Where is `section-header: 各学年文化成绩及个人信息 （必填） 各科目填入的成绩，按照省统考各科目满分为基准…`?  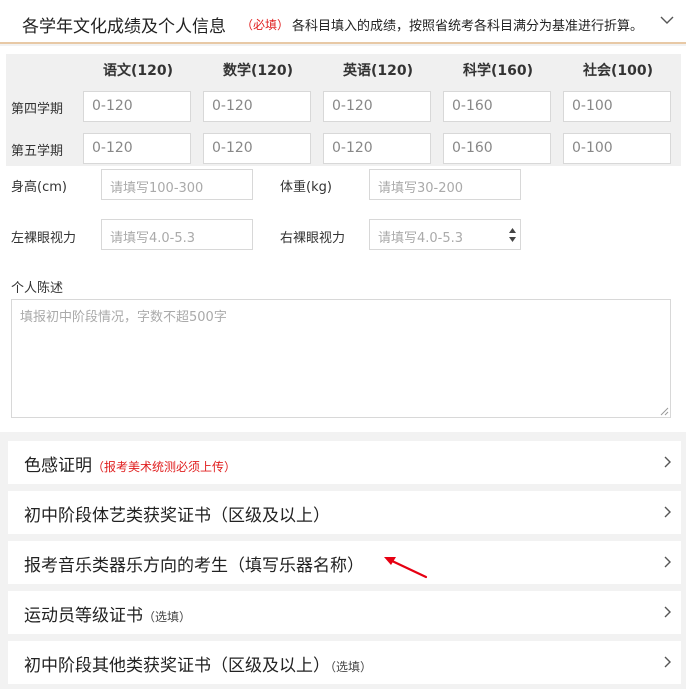
section-header: 各学年文化成绩及个人信息 （必填） 各科目填入的成绩，按照省统考各科目满分为基准… is located at coordinates (343, 22).